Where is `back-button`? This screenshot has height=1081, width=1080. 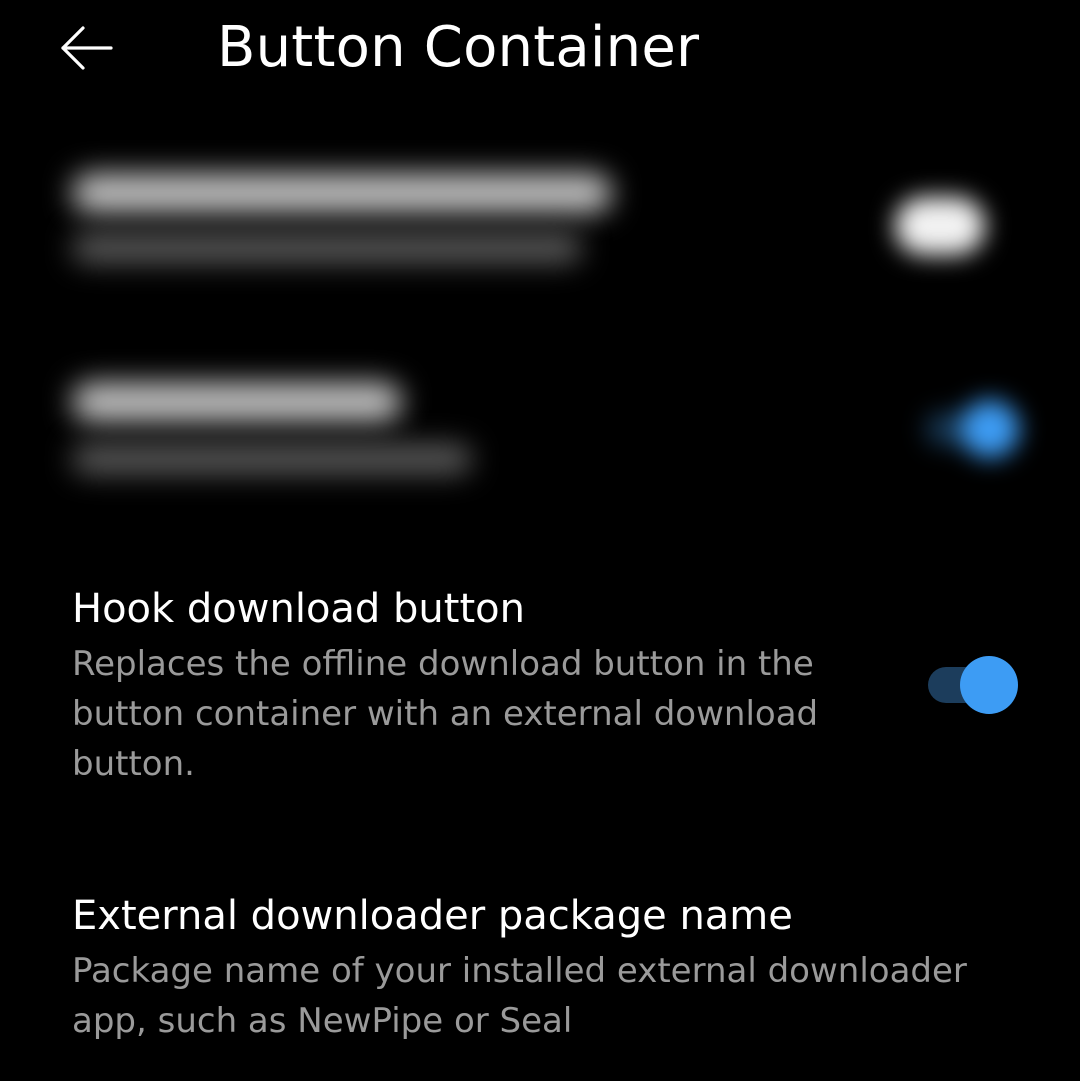
back-button is located at coordinates (85, 48).